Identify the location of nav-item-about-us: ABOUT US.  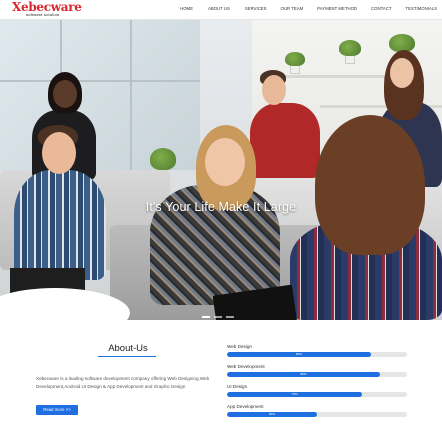
(219, 8).